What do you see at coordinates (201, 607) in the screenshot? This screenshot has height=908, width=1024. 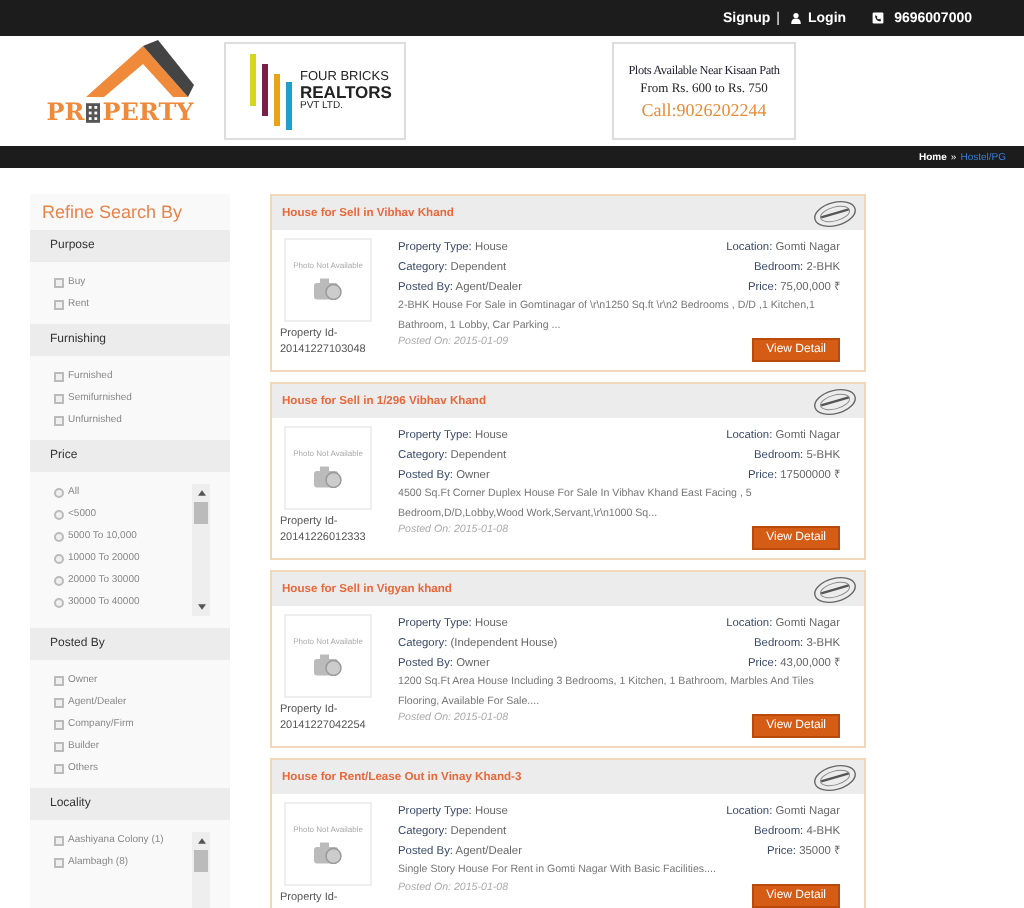 I see `scroll-down-icon` at bounding box center [201, 607].